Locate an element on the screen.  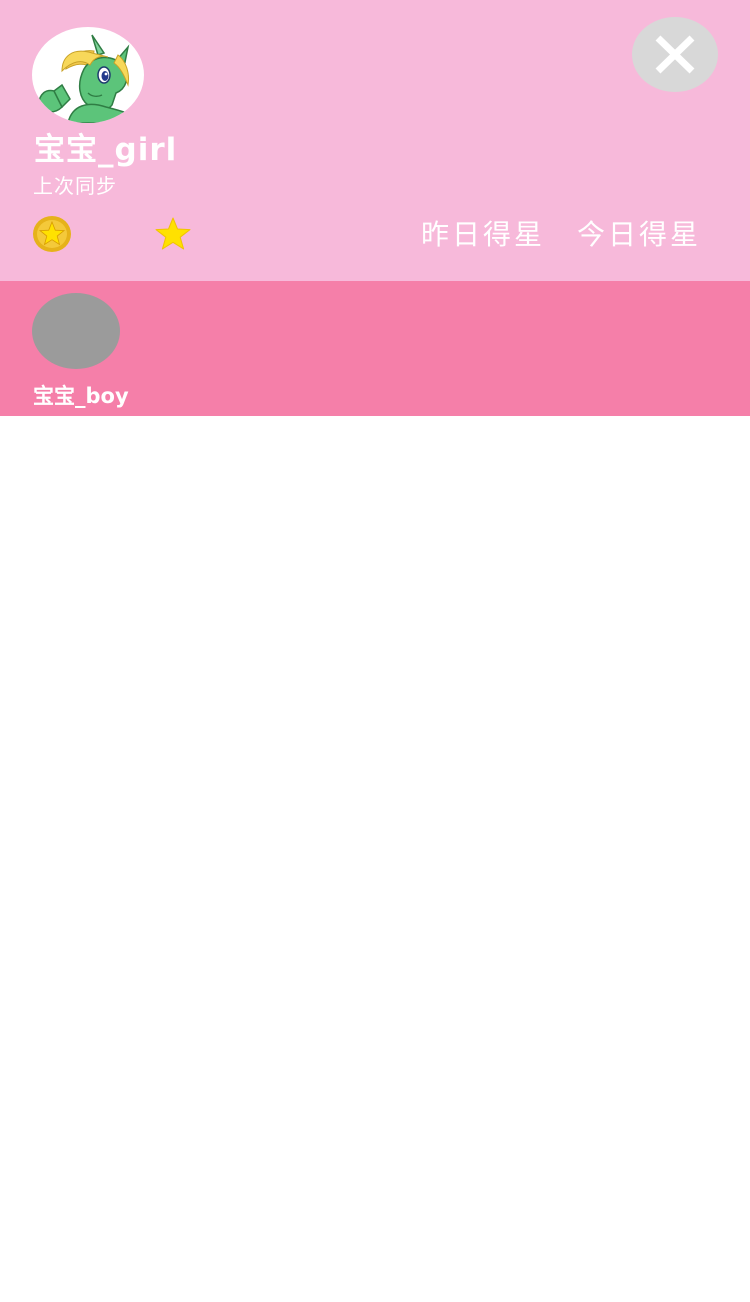
current-baby-name: 宝宝_girl is located at coordinates (106, 150).